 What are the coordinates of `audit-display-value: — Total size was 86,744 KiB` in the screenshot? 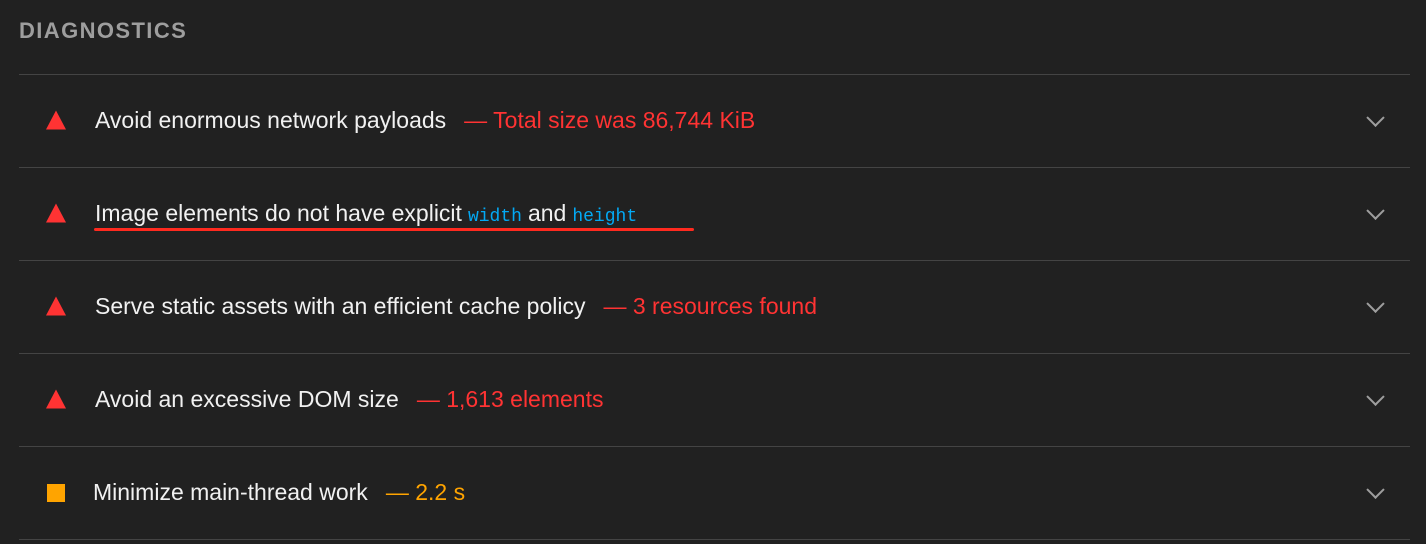 It's located at (610, 119).